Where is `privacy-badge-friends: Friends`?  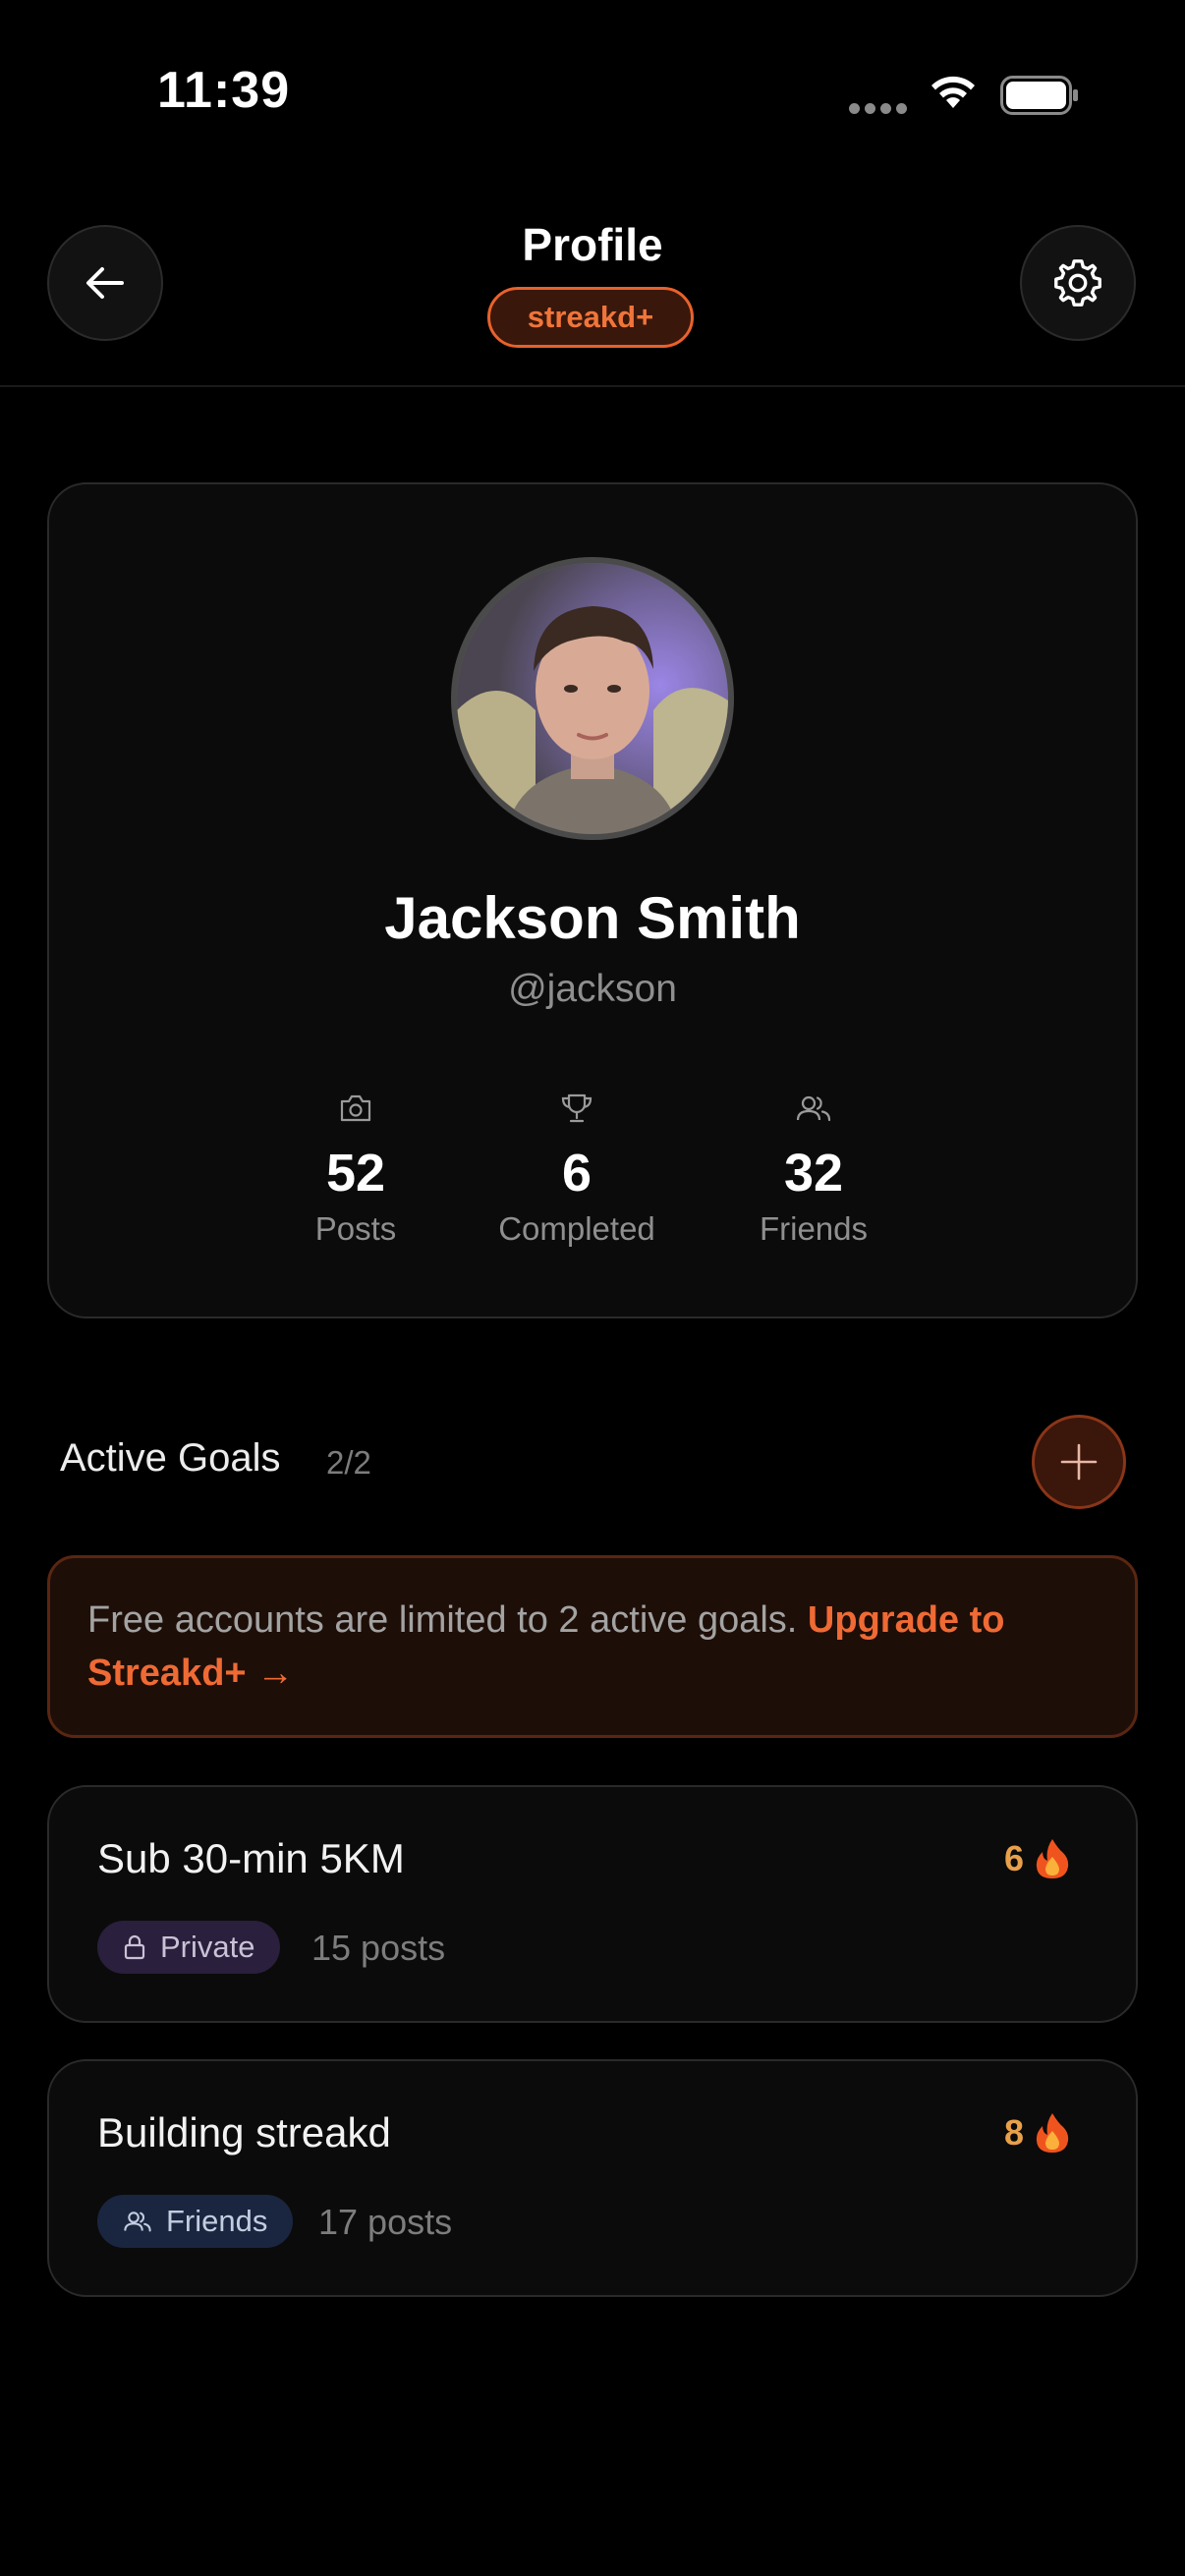
privacy-badge-friends: Friends is located at coordinates (196, 2221).